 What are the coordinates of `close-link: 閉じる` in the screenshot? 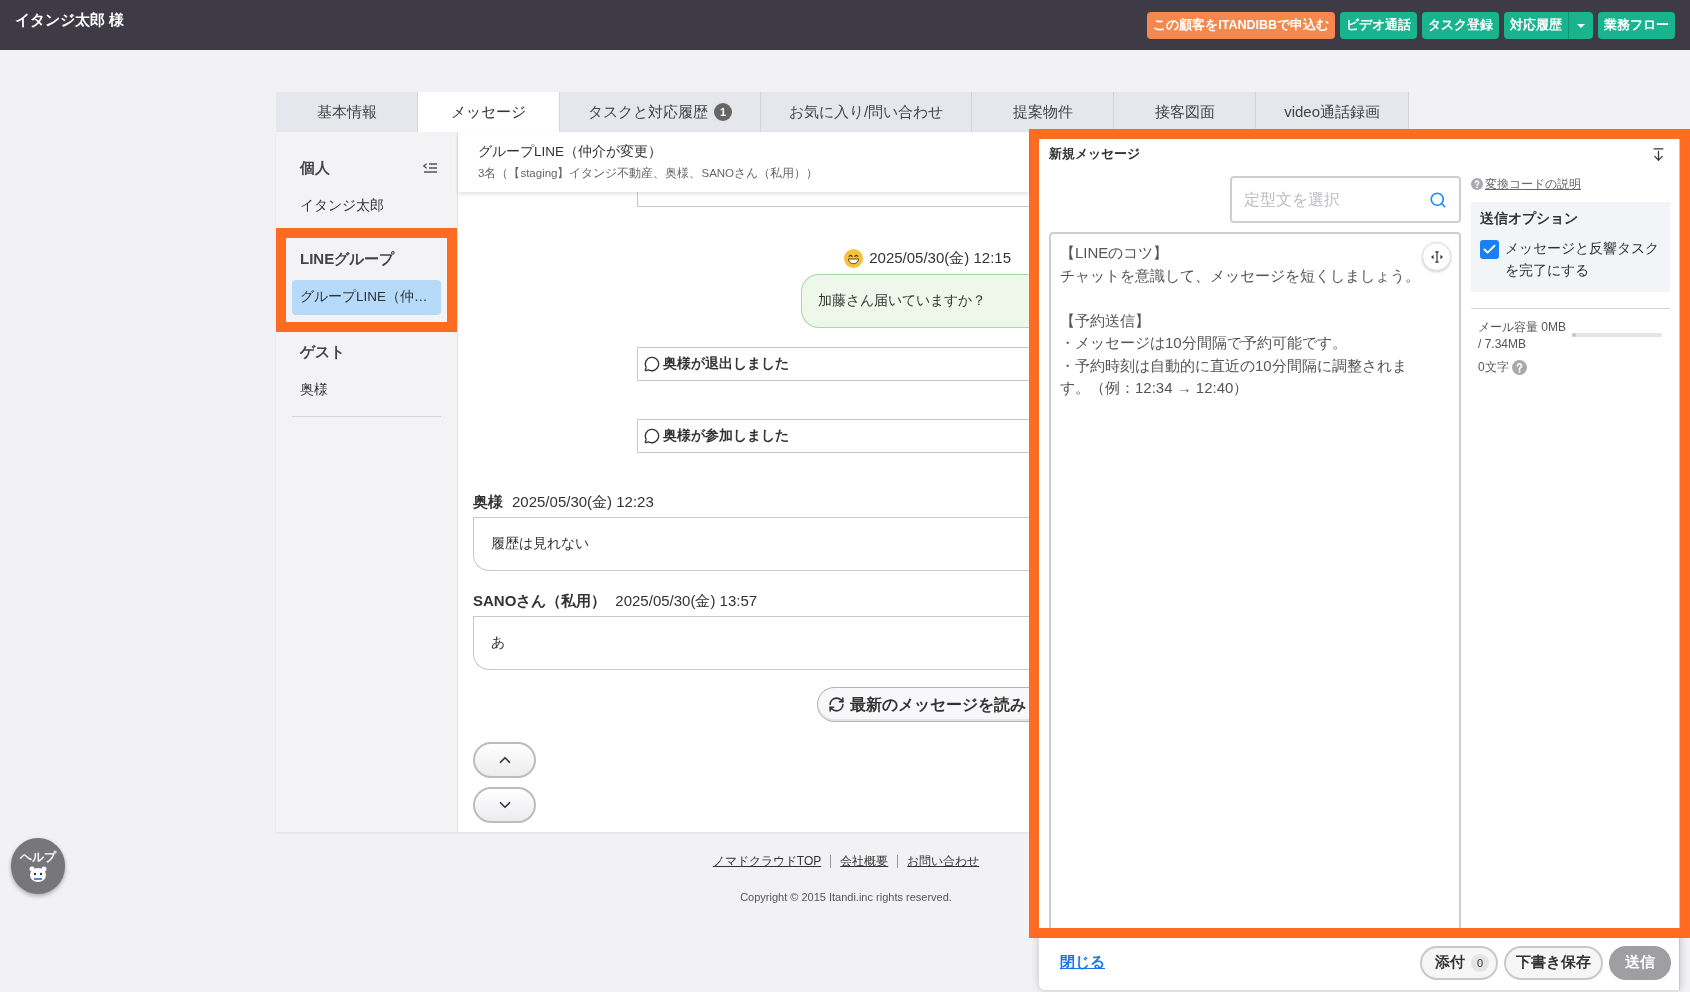 It's located at (1082, 963).